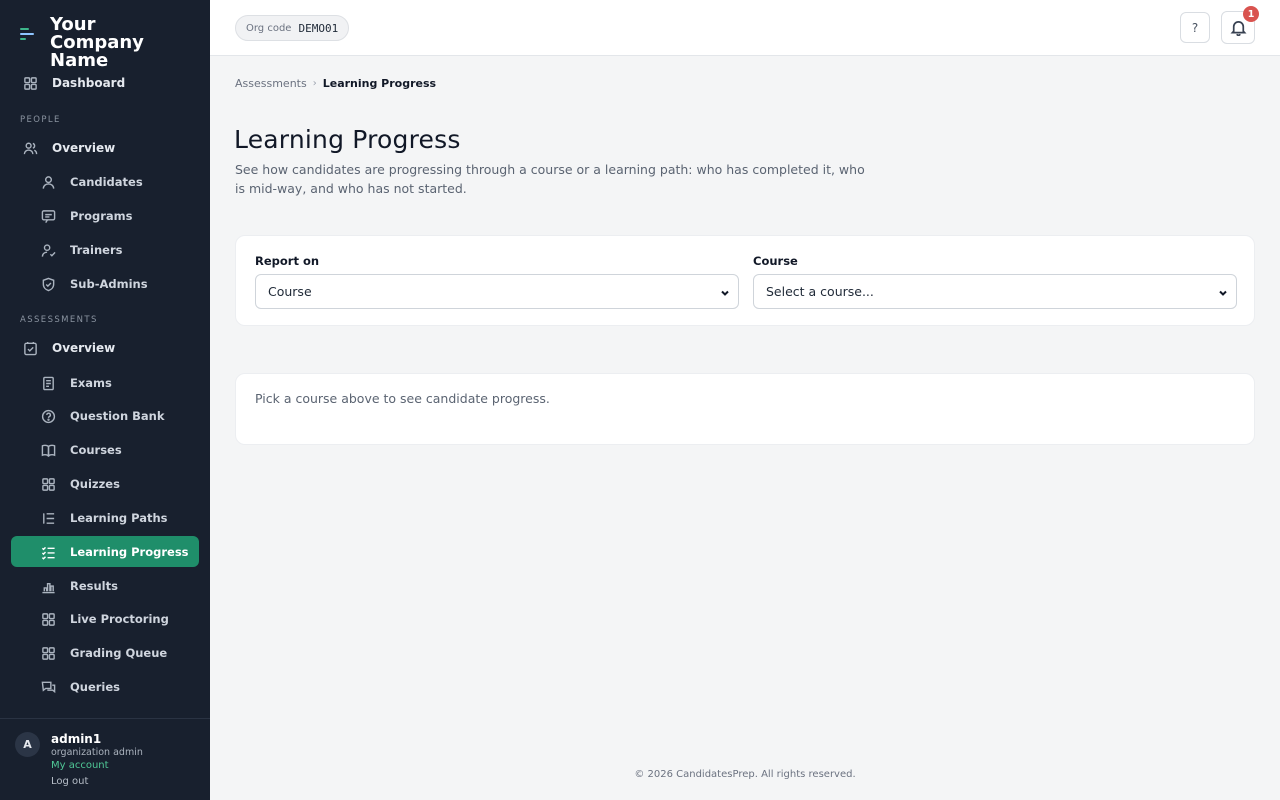 Image resolution: width=1280 pixels, height=800 pixels. What do you see at coordinates (48, 450) in the screenshot?
I see `book-icon` at bounding box center [48, 450].